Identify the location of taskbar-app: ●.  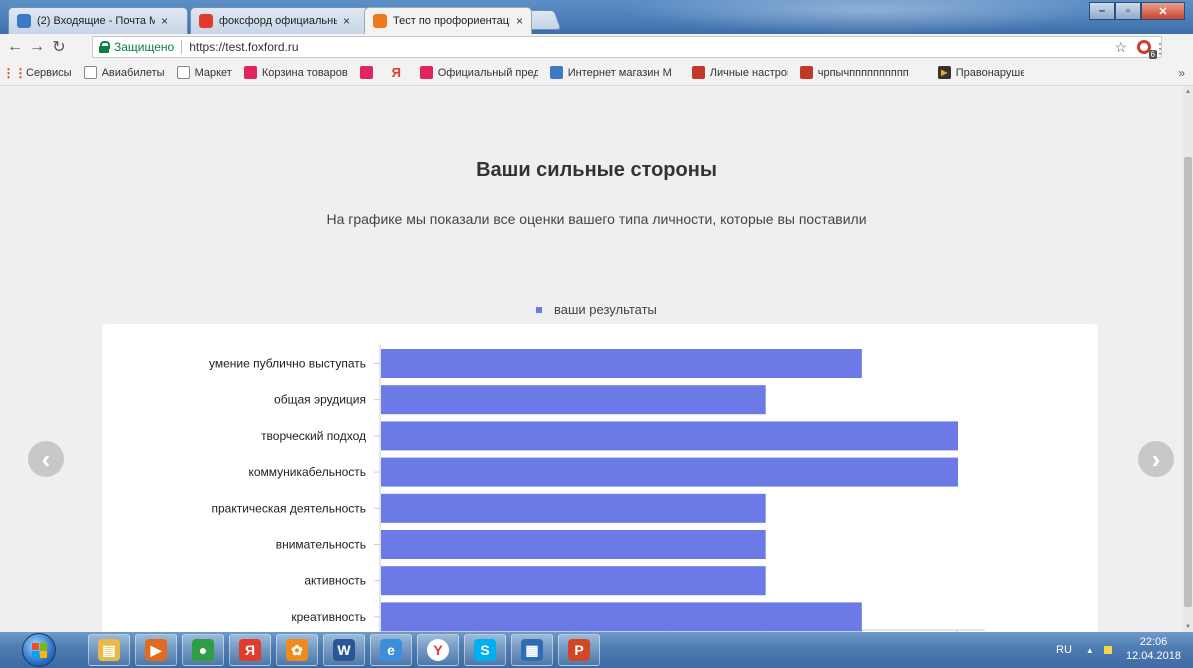
(203, 650).